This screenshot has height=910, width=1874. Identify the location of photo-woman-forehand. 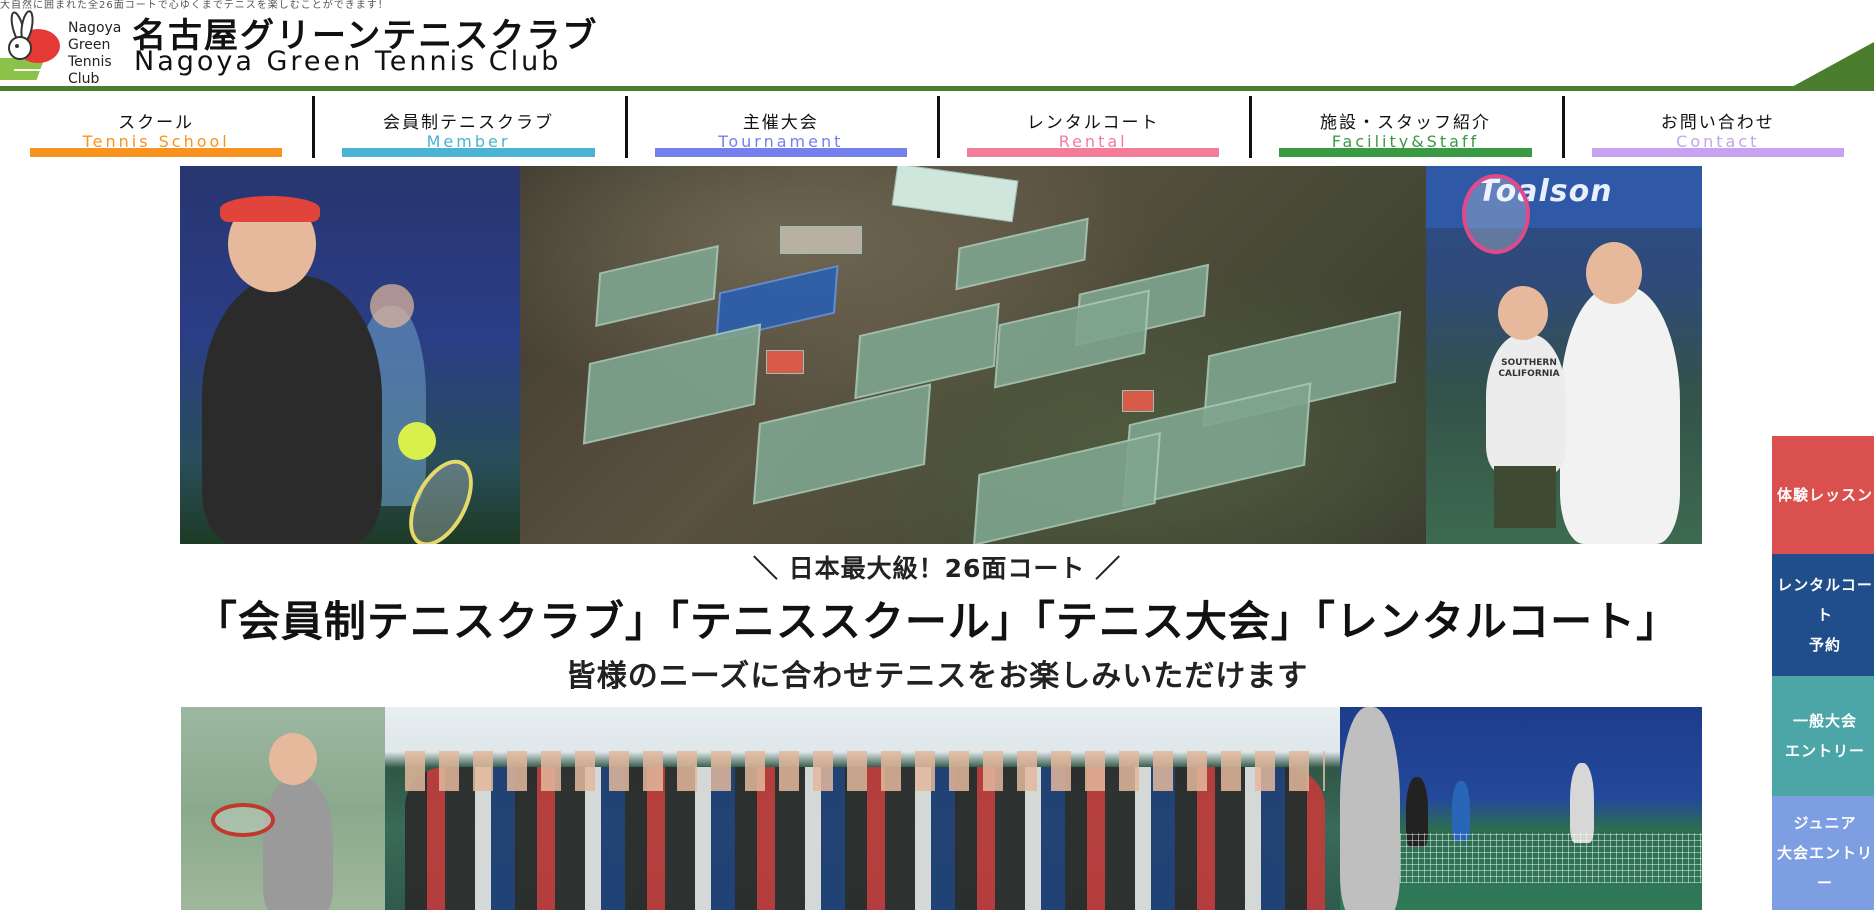
(350, 355).